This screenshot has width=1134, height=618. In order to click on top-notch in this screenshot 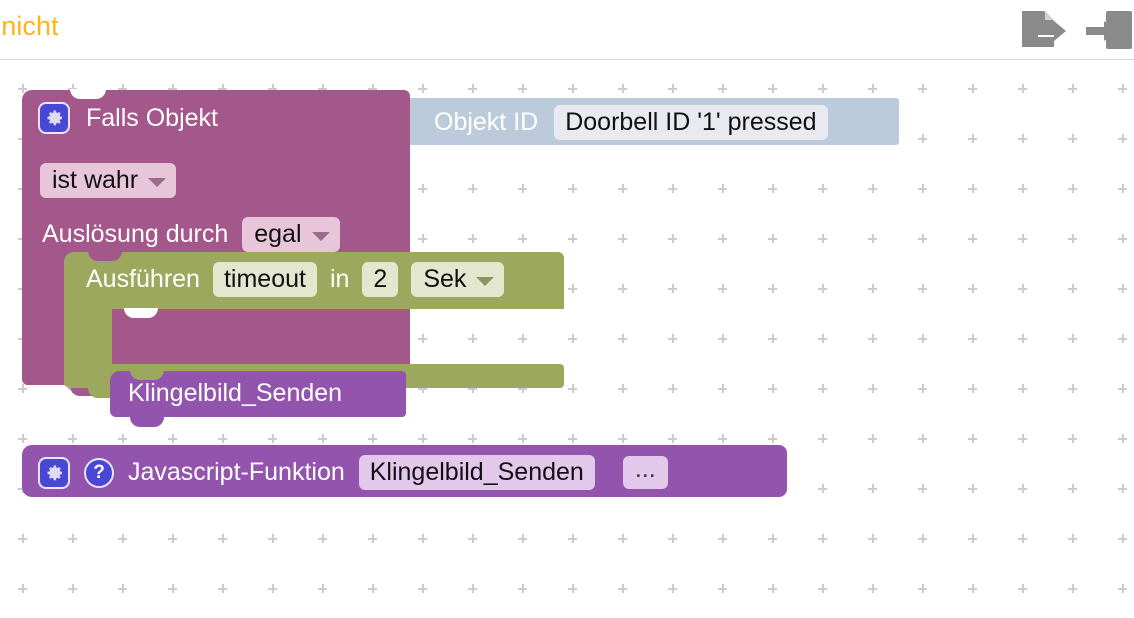, I will do `click(105, 256)`.